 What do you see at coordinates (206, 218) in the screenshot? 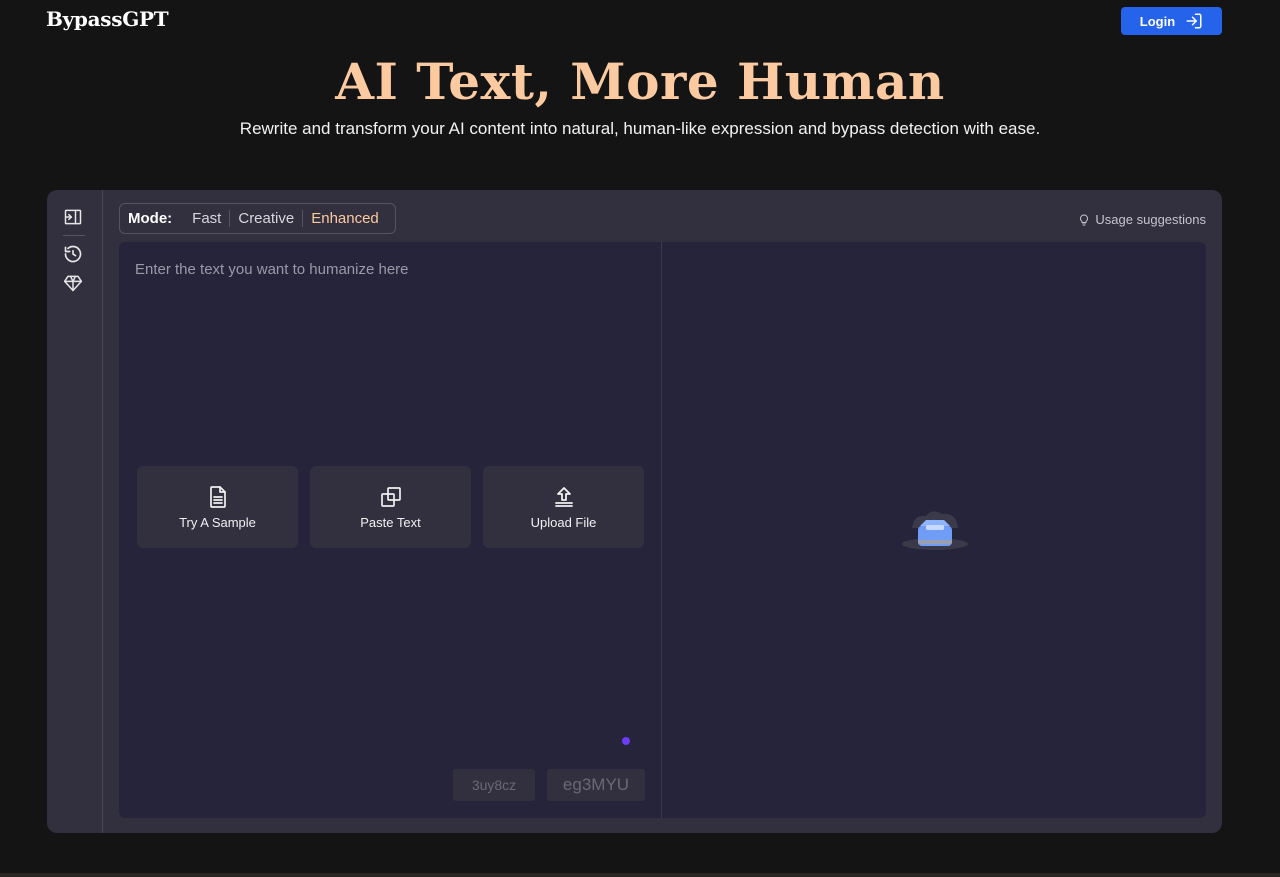
I see `mode-fast: Fast` at bounding box center [206, 218].